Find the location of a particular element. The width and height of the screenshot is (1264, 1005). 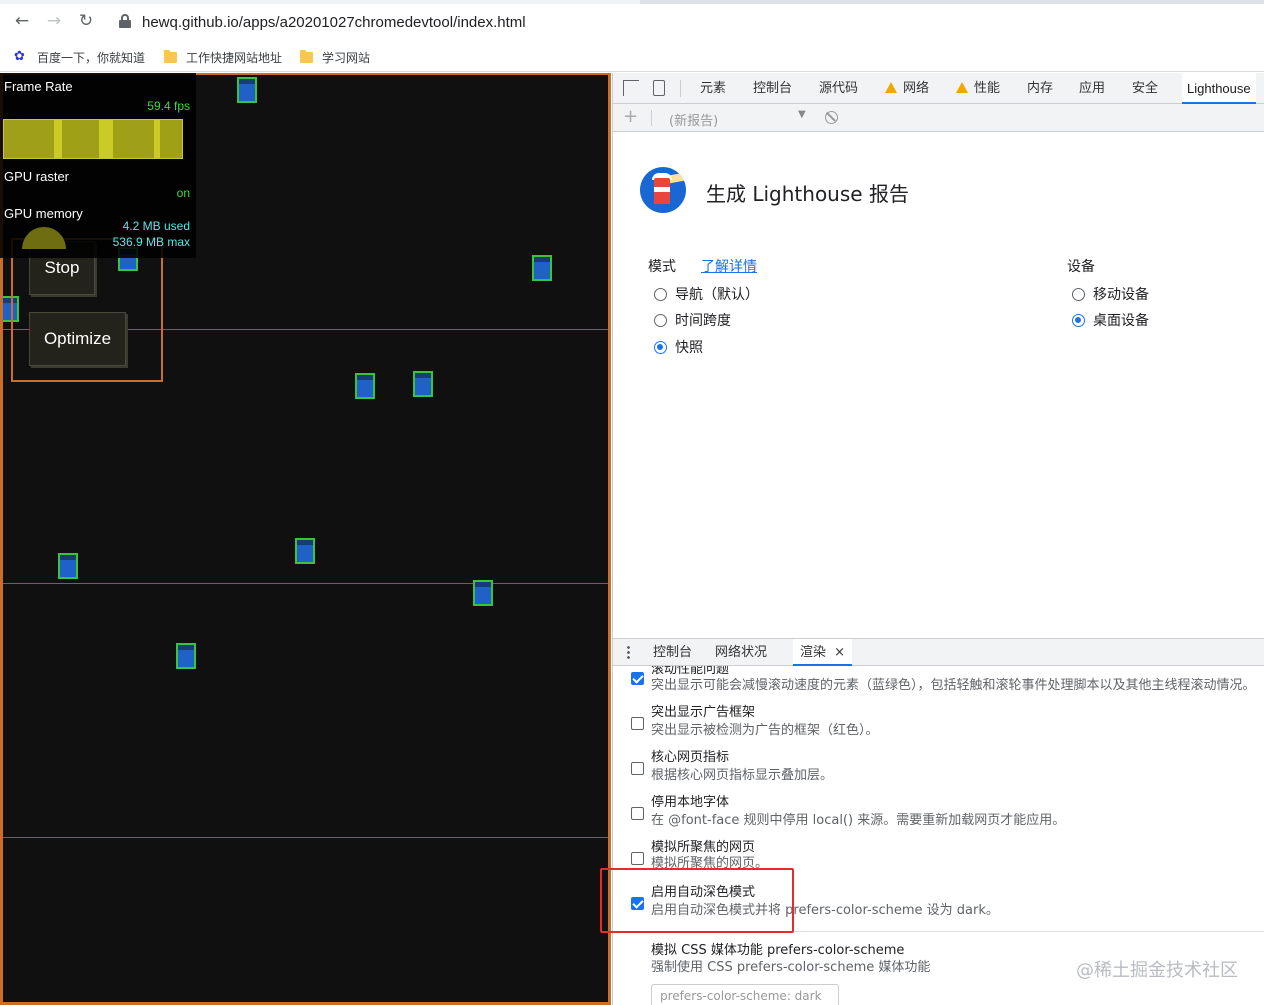

highlight-annotation-box is located at coordinates (697, 900).